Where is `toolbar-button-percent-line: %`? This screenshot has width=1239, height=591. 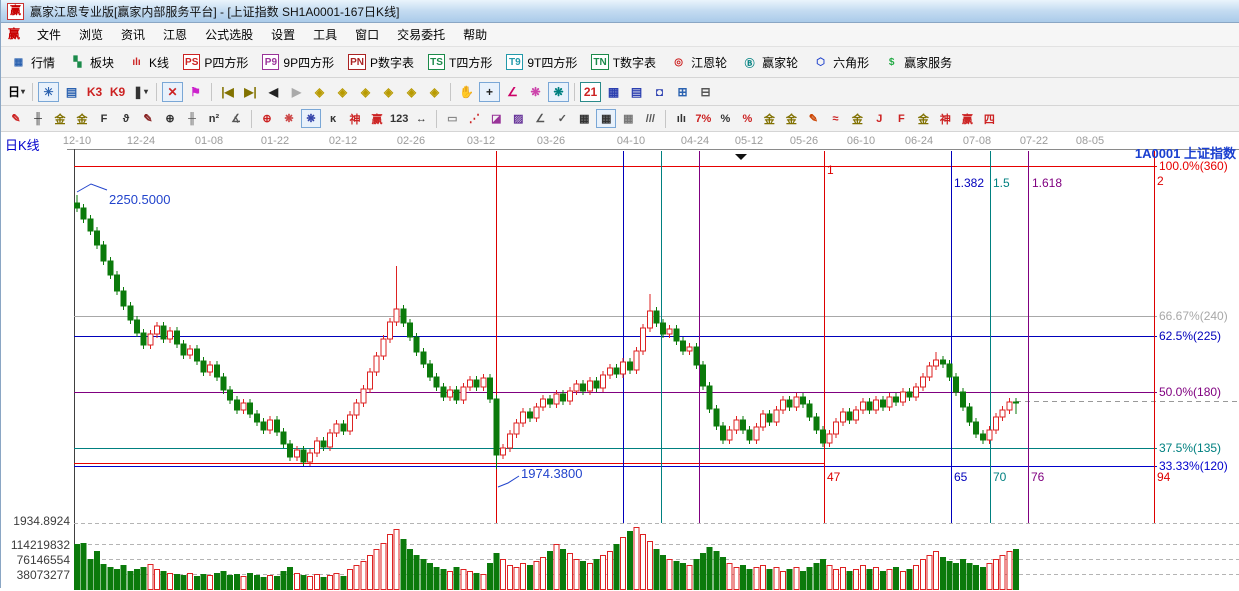 toolbar-button-percent-line: % is located at coordinates (747, 118).